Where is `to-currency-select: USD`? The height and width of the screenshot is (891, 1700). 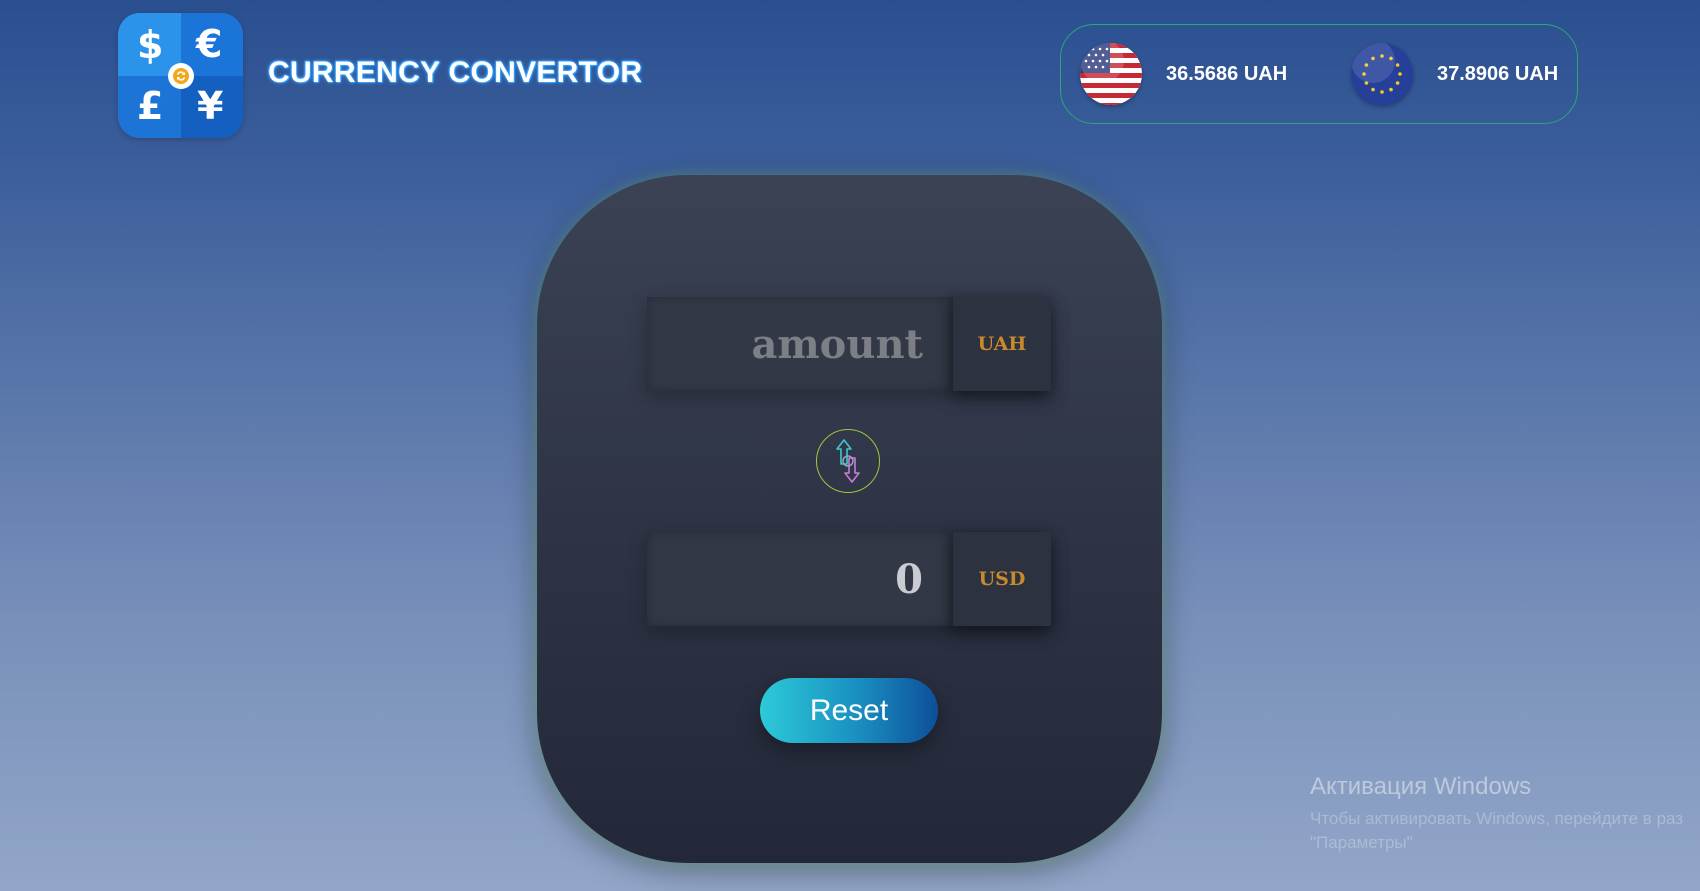
to-currency-select: USD is located at coordinates (1002, 579).